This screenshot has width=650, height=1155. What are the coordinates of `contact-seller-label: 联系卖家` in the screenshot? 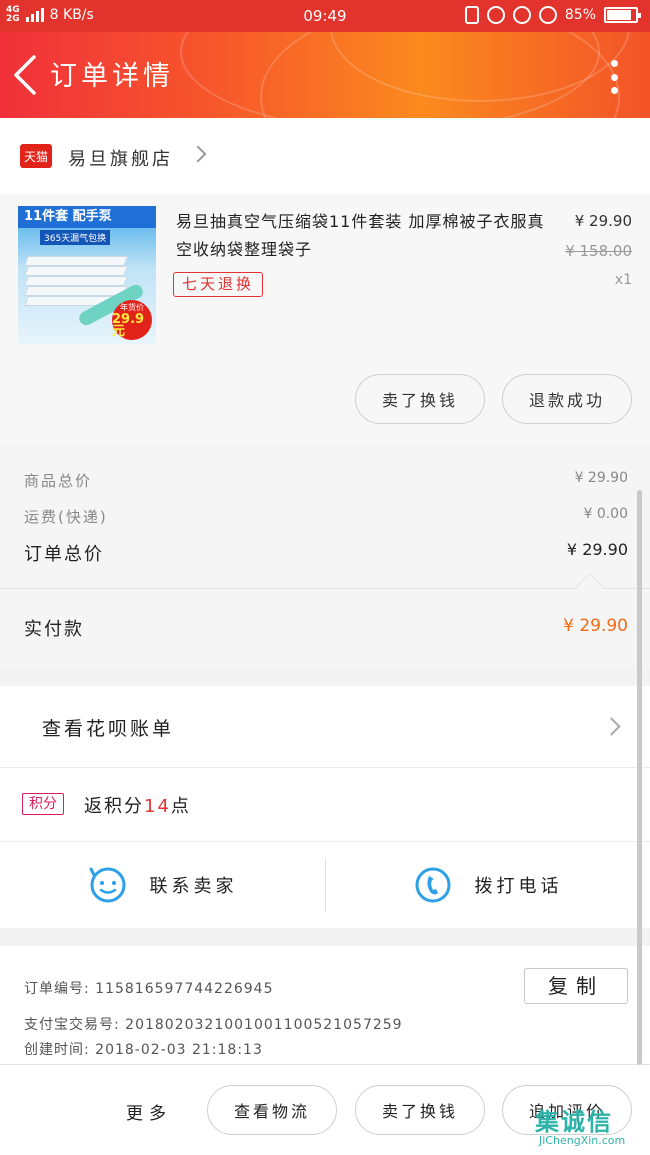 It's located at (193, 886).